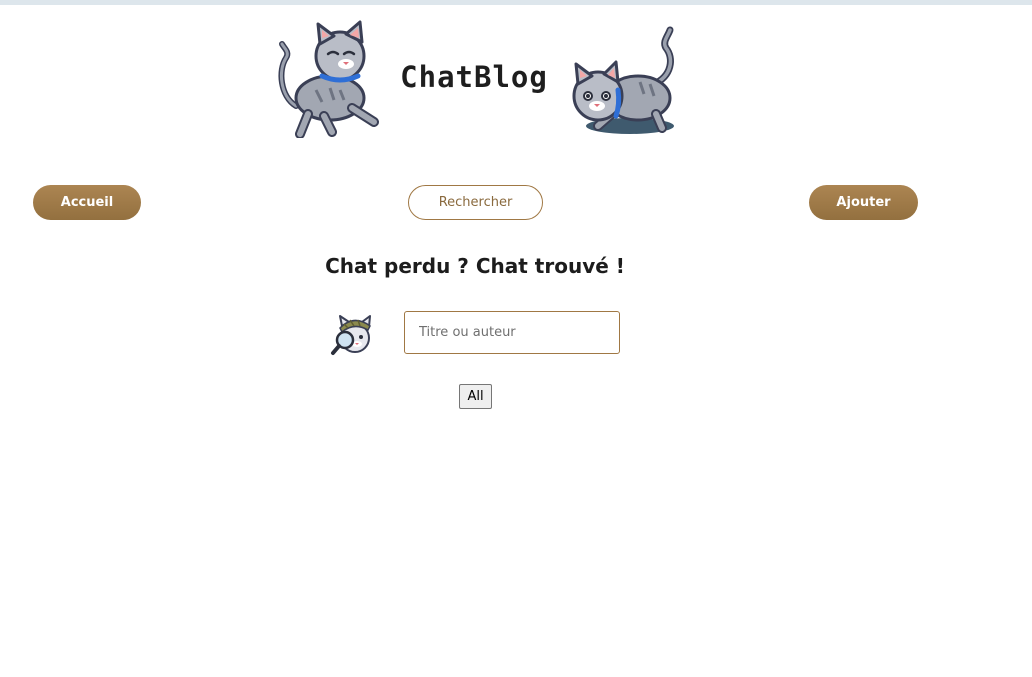 The image size is (1032, 677). What do you see at coordinates (516, 2) in the screenshot?
I see `browser-top-strip` at bounding box center [516, 2].